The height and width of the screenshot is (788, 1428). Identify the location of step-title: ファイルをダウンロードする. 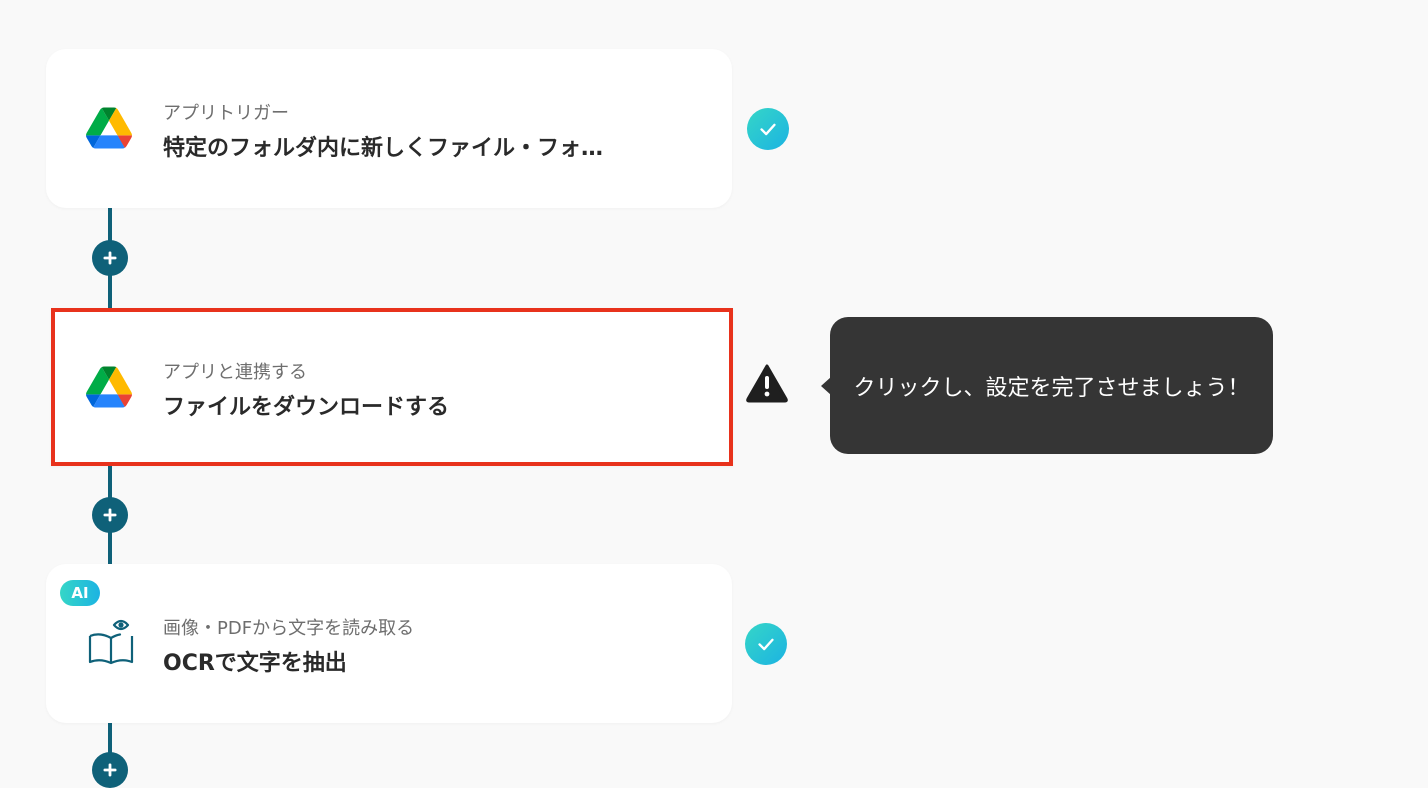
(306, 407).